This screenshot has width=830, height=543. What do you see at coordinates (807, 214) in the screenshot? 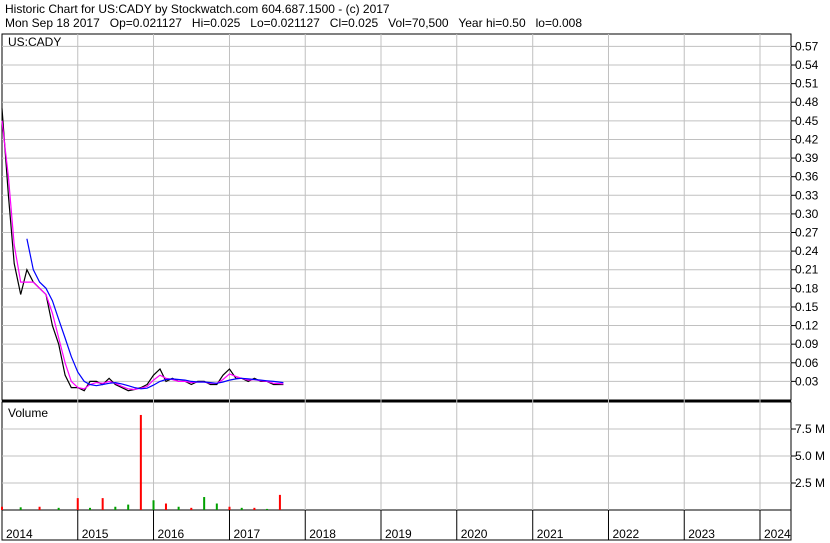
I see `price-tick-label: 0.30` at bounding box center [807, 214].